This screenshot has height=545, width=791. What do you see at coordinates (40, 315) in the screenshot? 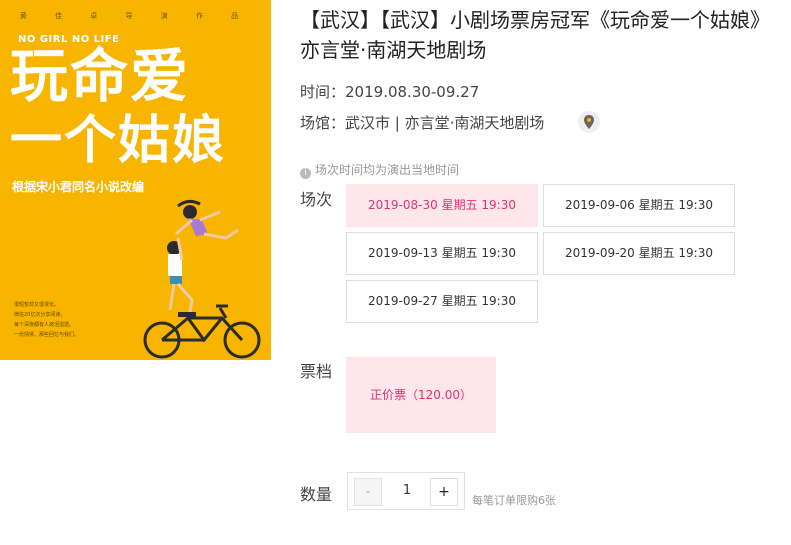
I see `poster-small-line: 微信20亿次分享阅读。` at bounding box center [40, 315].